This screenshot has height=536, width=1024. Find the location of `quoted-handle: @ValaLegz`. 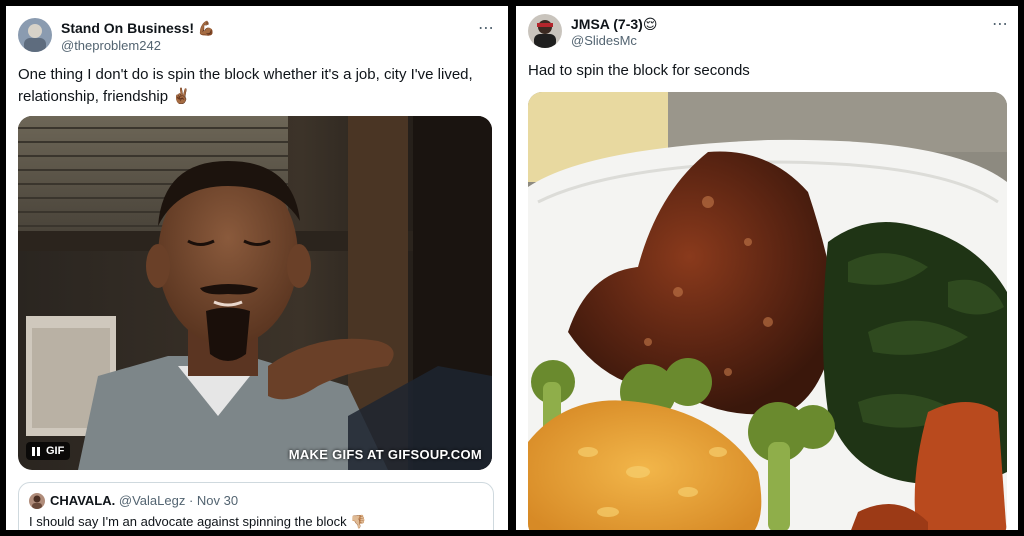

quoted-handle: @ValaLegz is located at coordinates (152, 500).